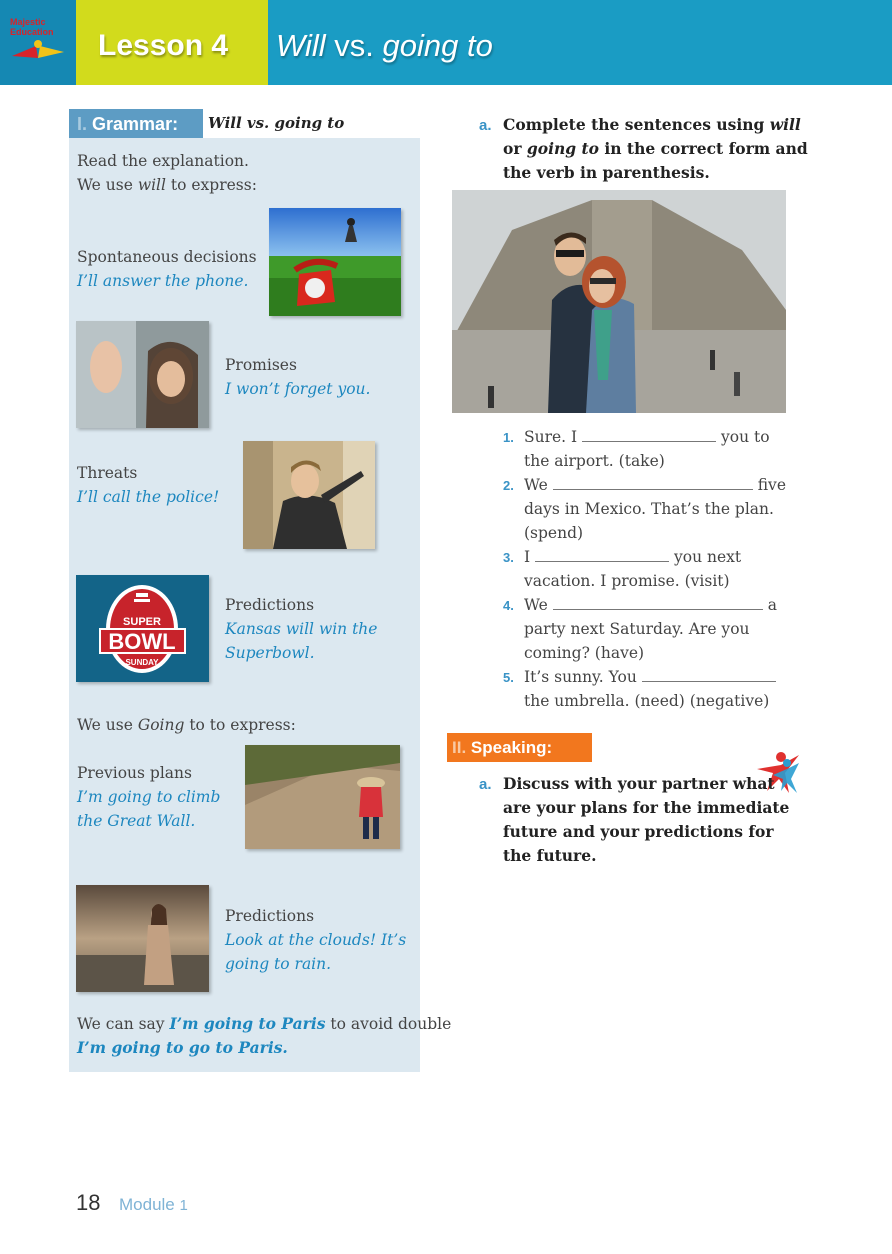  I want to click on question-2-number: 2., so click(508, 485).